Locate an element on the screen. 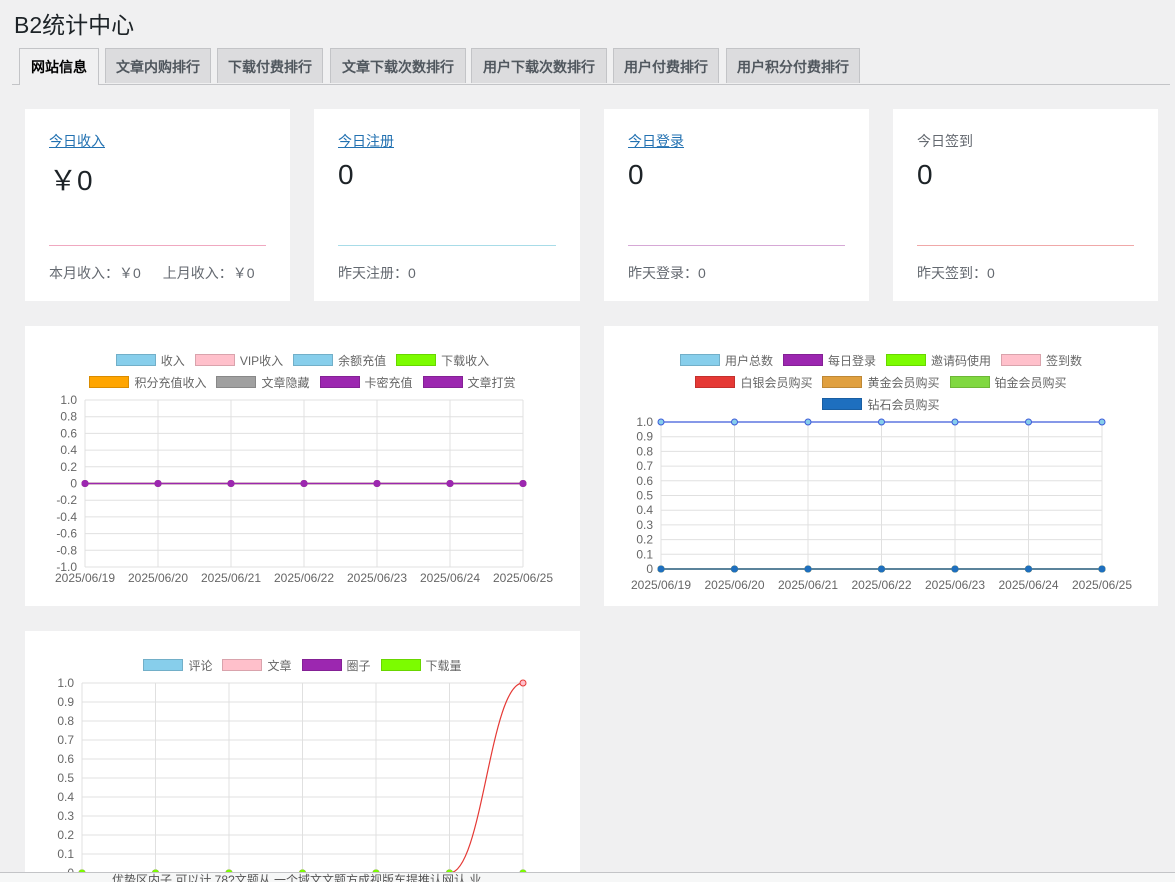 The image size is (1175, 882). stat-card-signin: 今日签到 0 昨天签到：0 is located at coordinates (1025, 205).